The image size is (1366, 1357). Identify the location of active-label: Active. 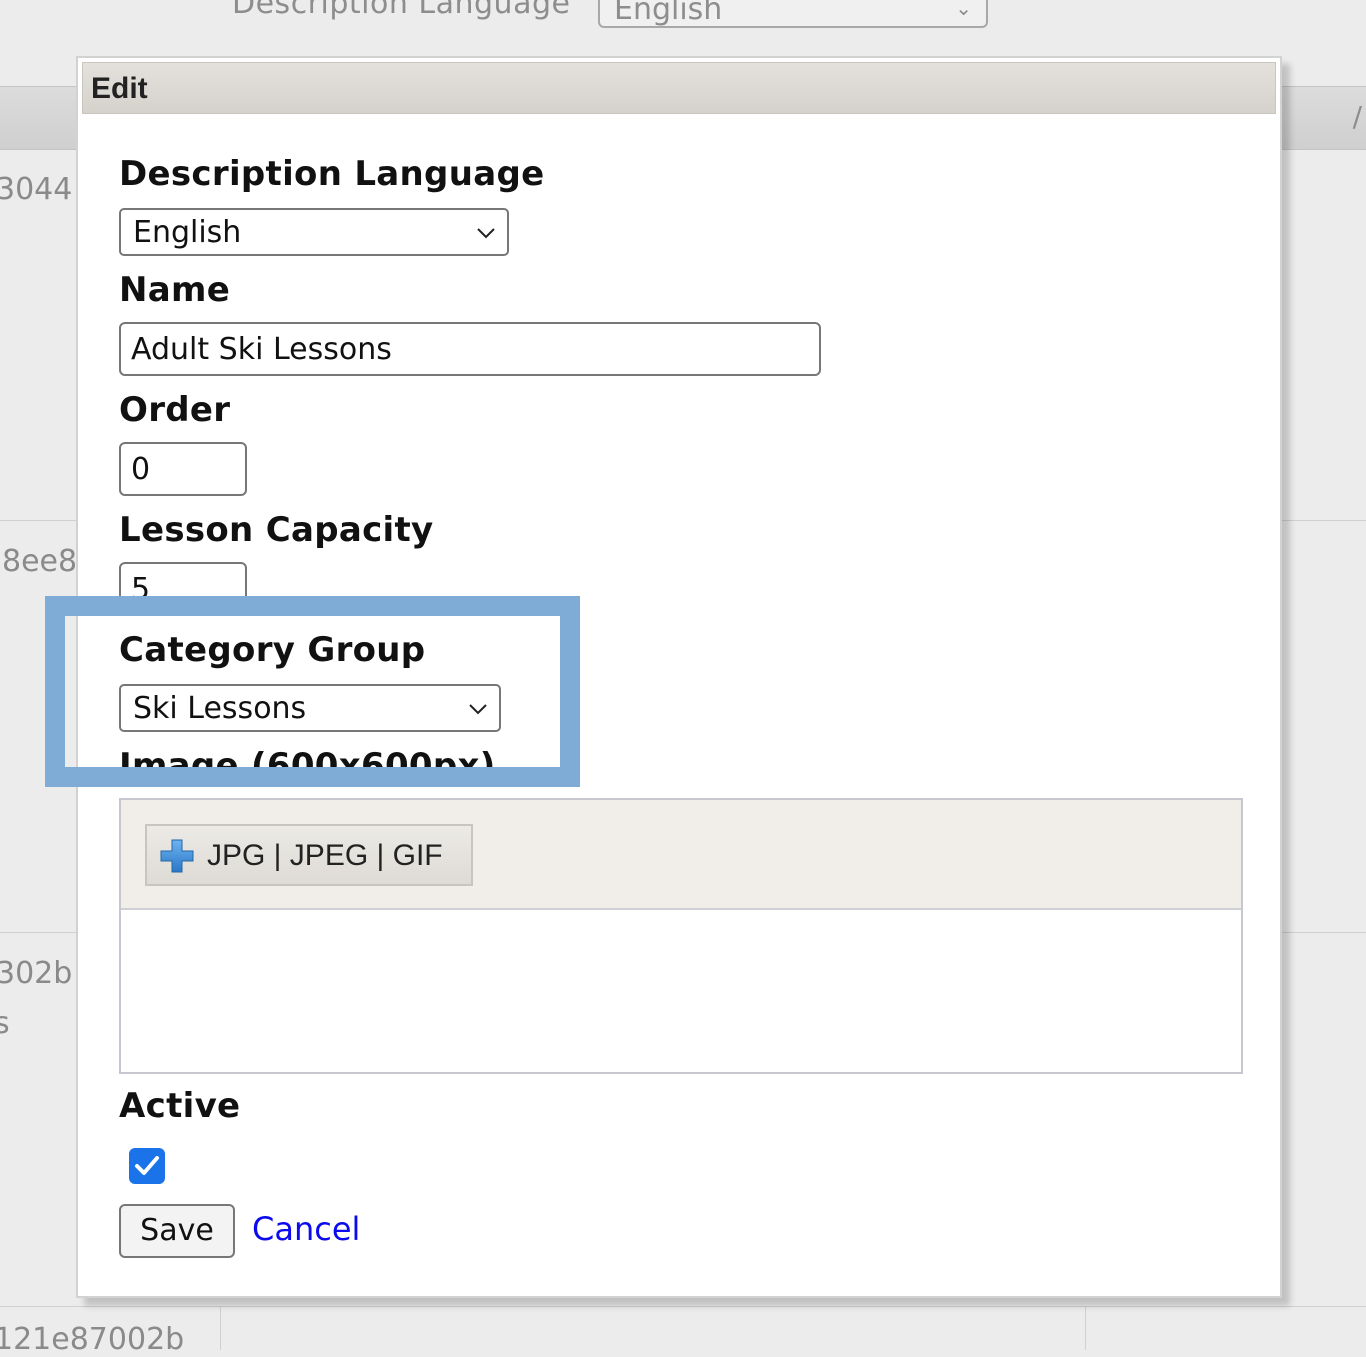
(180, 1106).